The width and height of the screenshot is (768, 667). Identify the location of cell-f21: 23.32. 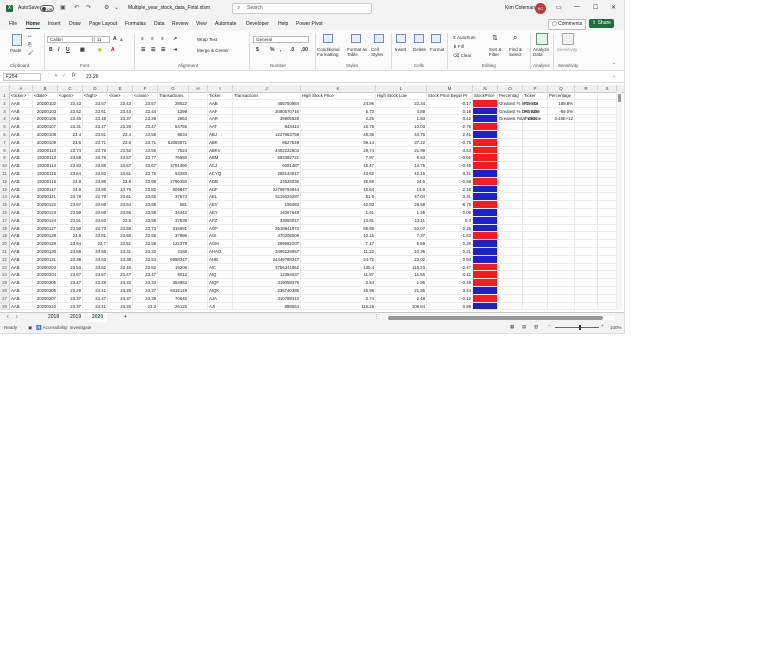
(145, 252).